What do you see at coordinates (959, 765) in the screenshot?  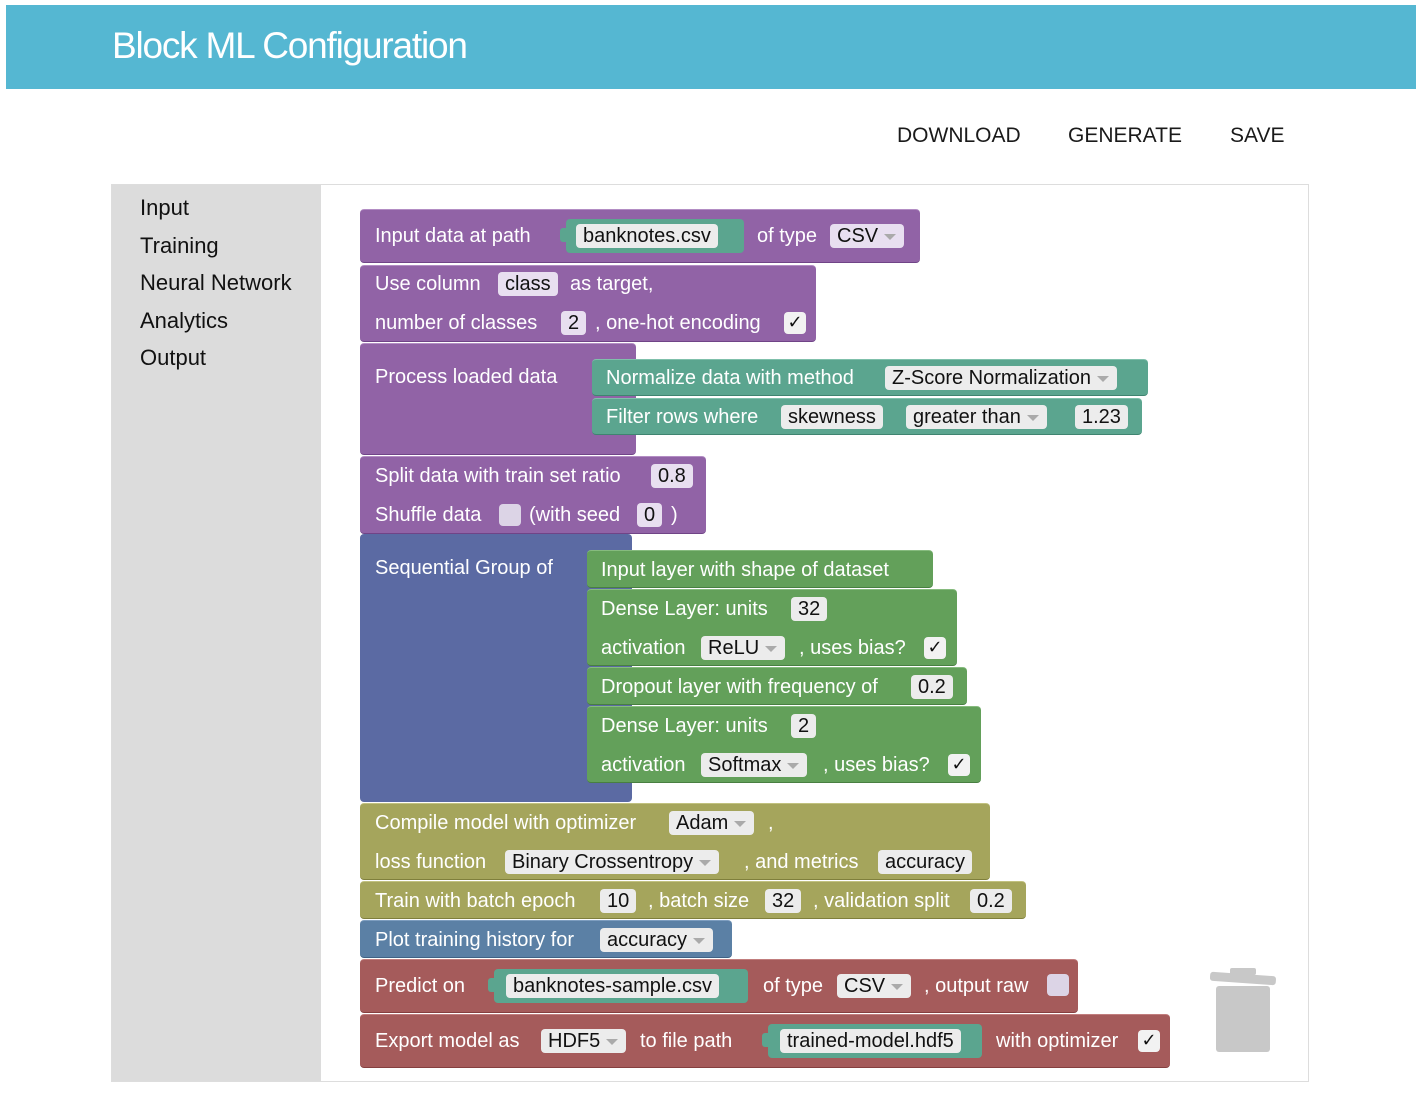 I see `dense2-bias-checkbox: ✓` at bounding box center [959, 765].